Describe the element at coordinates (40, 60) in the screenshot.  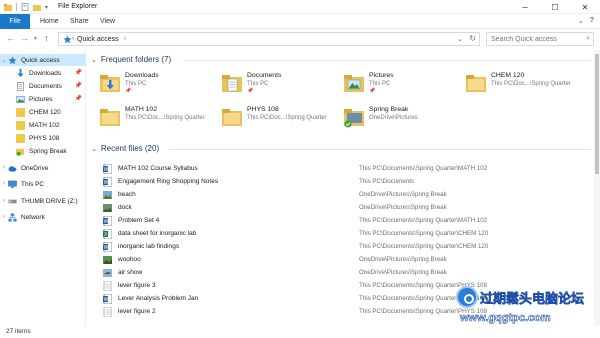
I see `sidebar-item-label: Quick access` at that location.